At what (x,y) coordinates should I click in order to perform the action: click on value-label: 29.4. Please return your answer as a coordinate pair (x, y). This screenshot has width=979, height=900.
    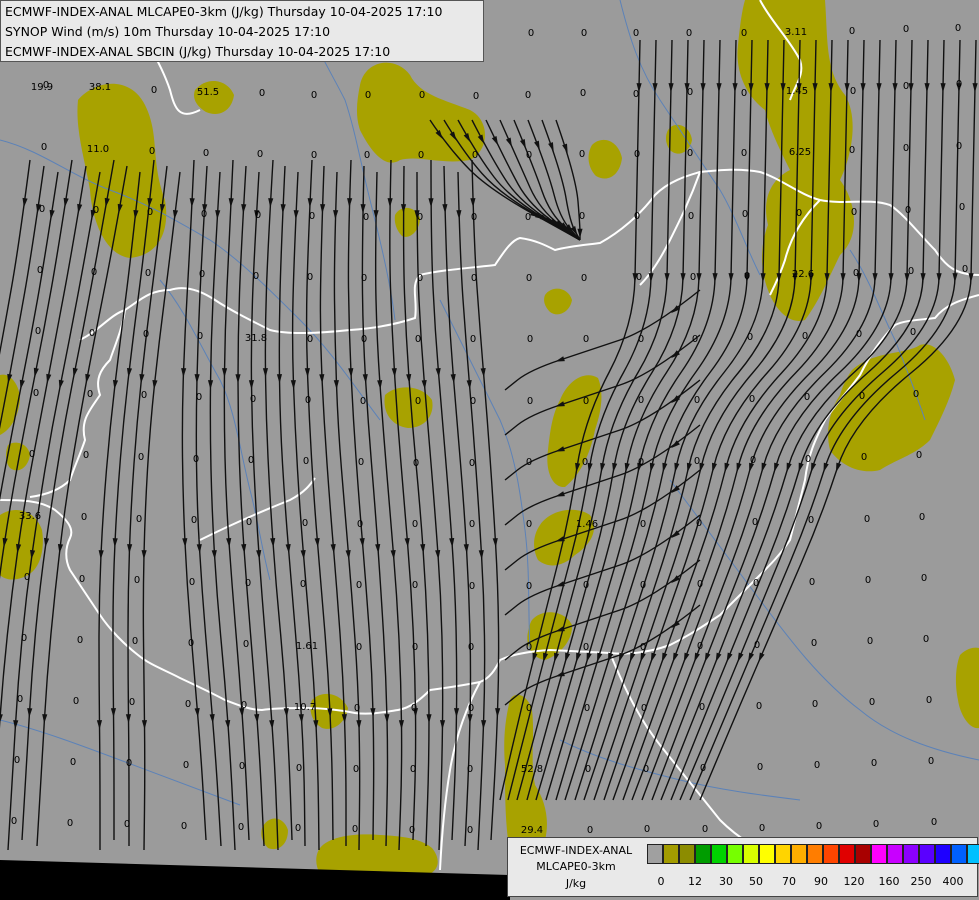
    Looking at the image, I should click on (532, 830).